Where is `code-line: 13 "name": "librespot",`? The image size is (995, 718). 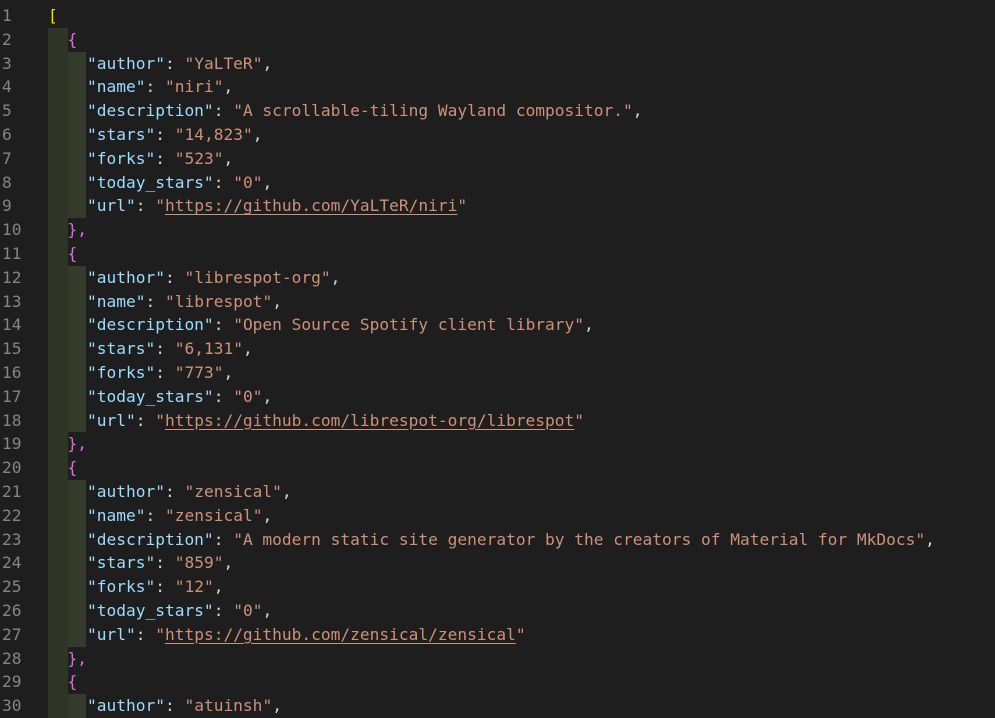 code-line: 13 "name": "librespot", is located at coordinates (497, 301).